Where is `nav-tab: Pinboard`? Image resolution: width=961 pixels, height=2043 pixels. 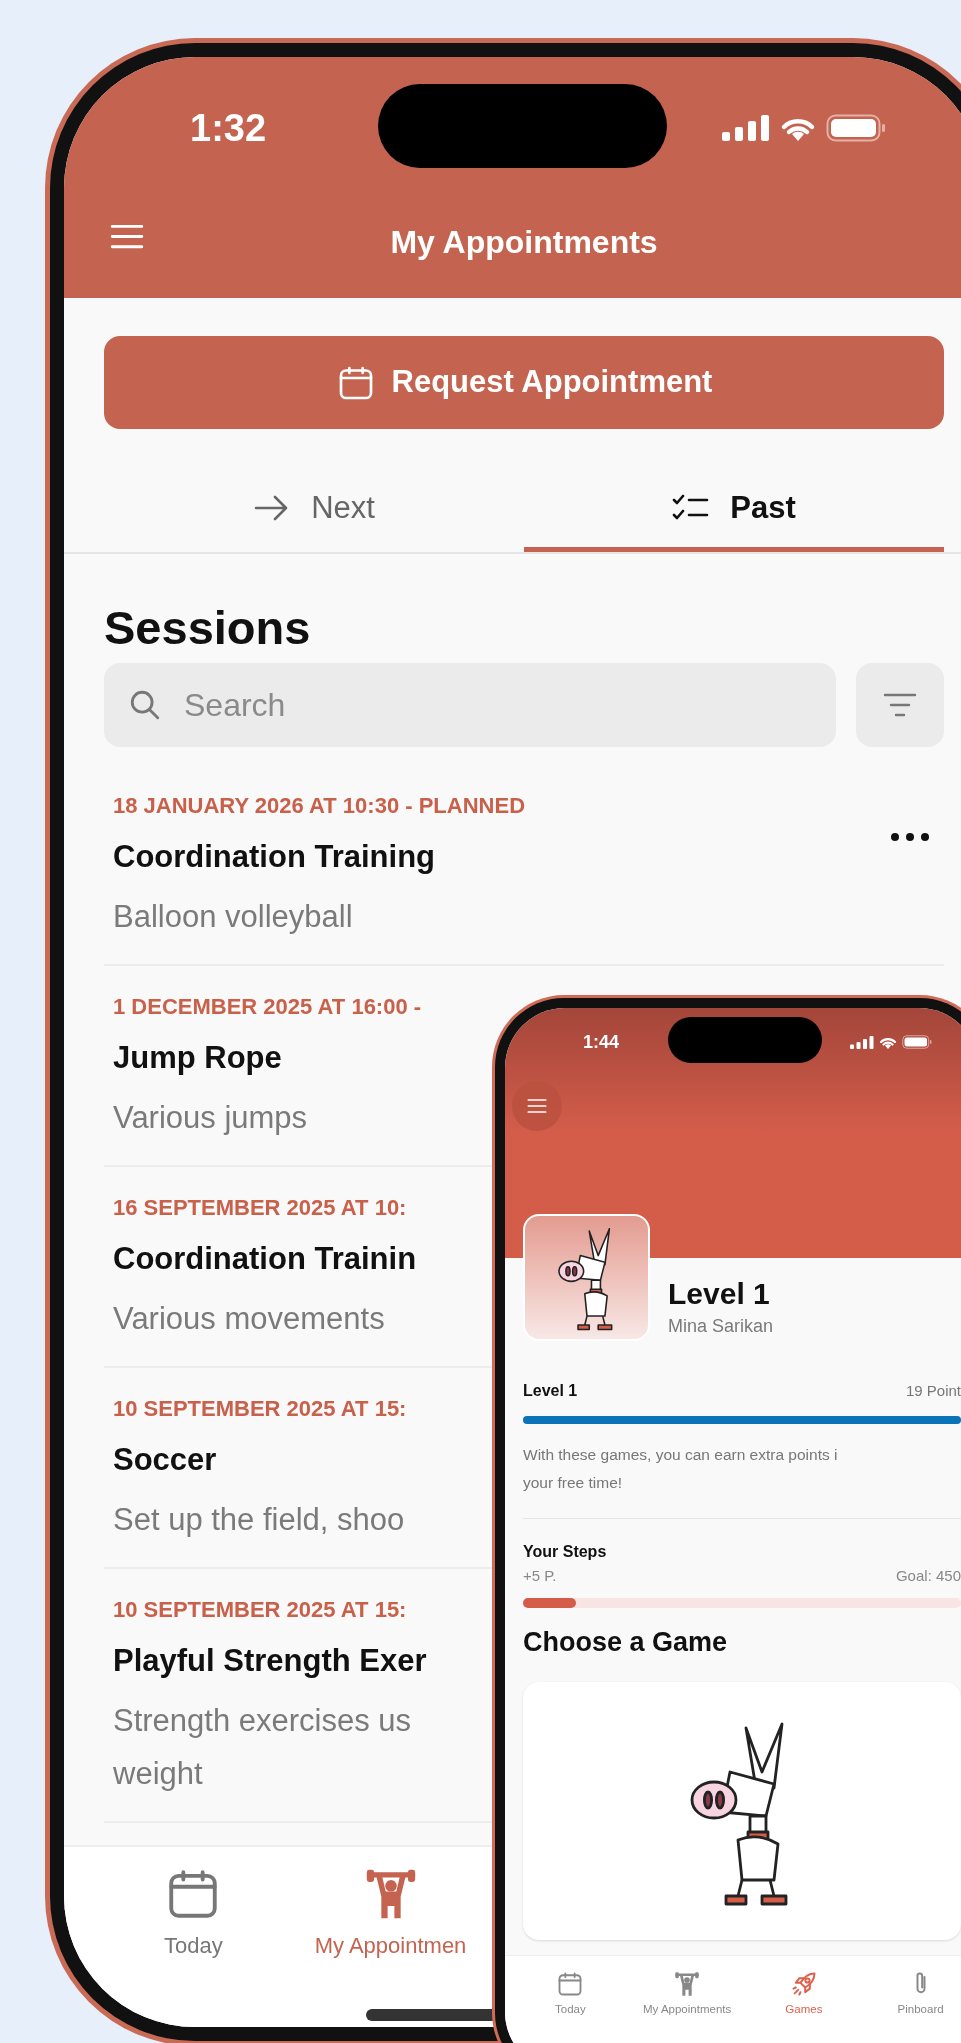 nav-tab: Pinboard is located at coordinates (911, 2000).